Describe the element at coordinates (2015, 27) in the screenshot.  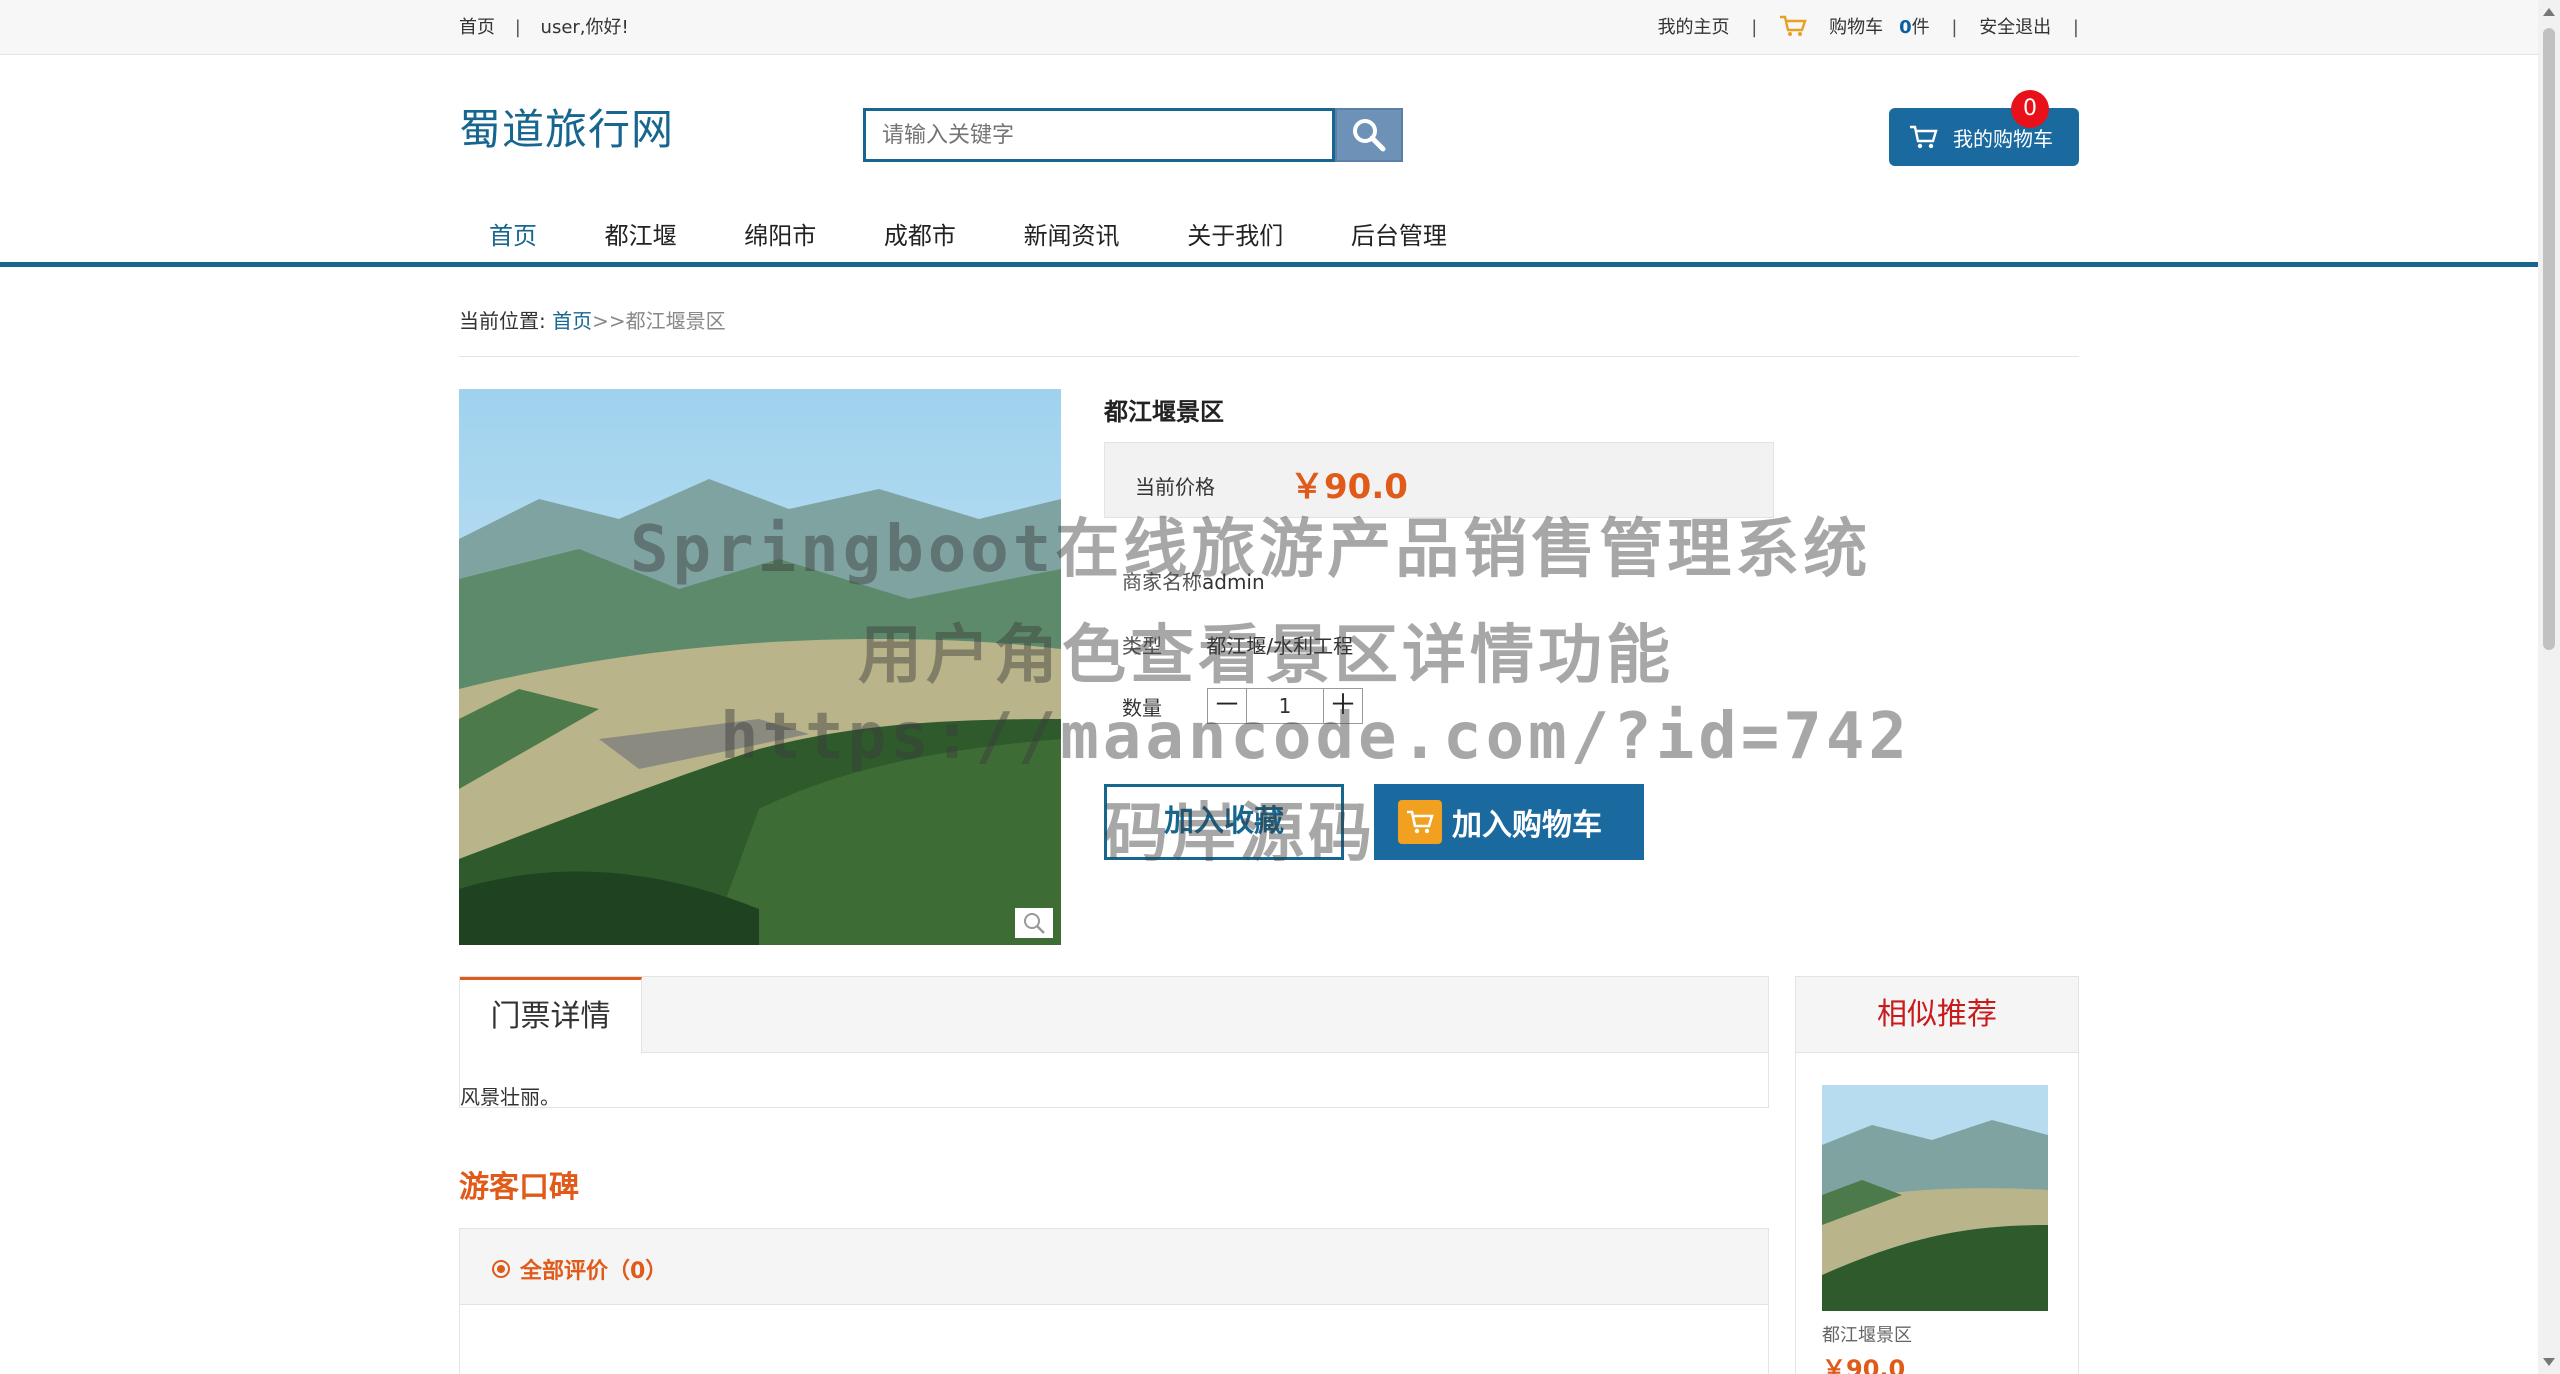
I see `logout-link: 安全退出` at that location.